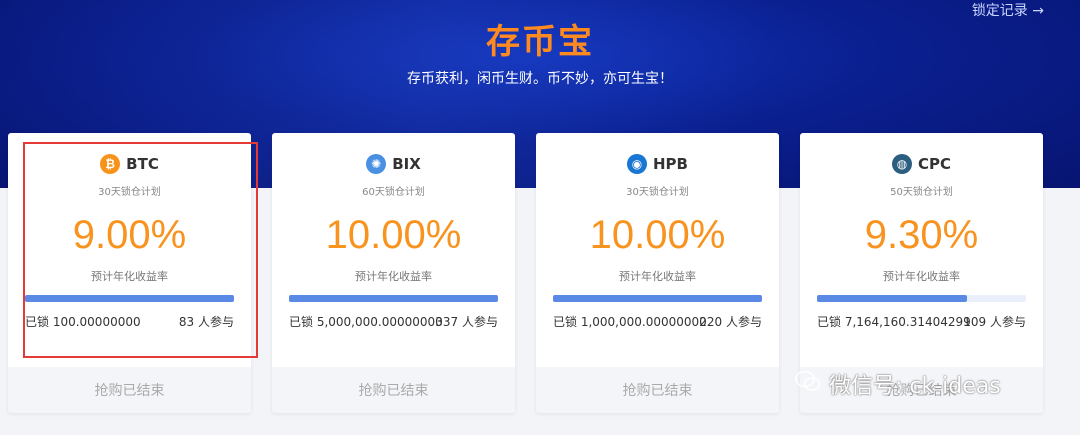 The height and width of the screenshot is (435, 1080). Describe the element at coordinates (376, 164) in the screenshot. I see `bix-icon: ✺` at that location.